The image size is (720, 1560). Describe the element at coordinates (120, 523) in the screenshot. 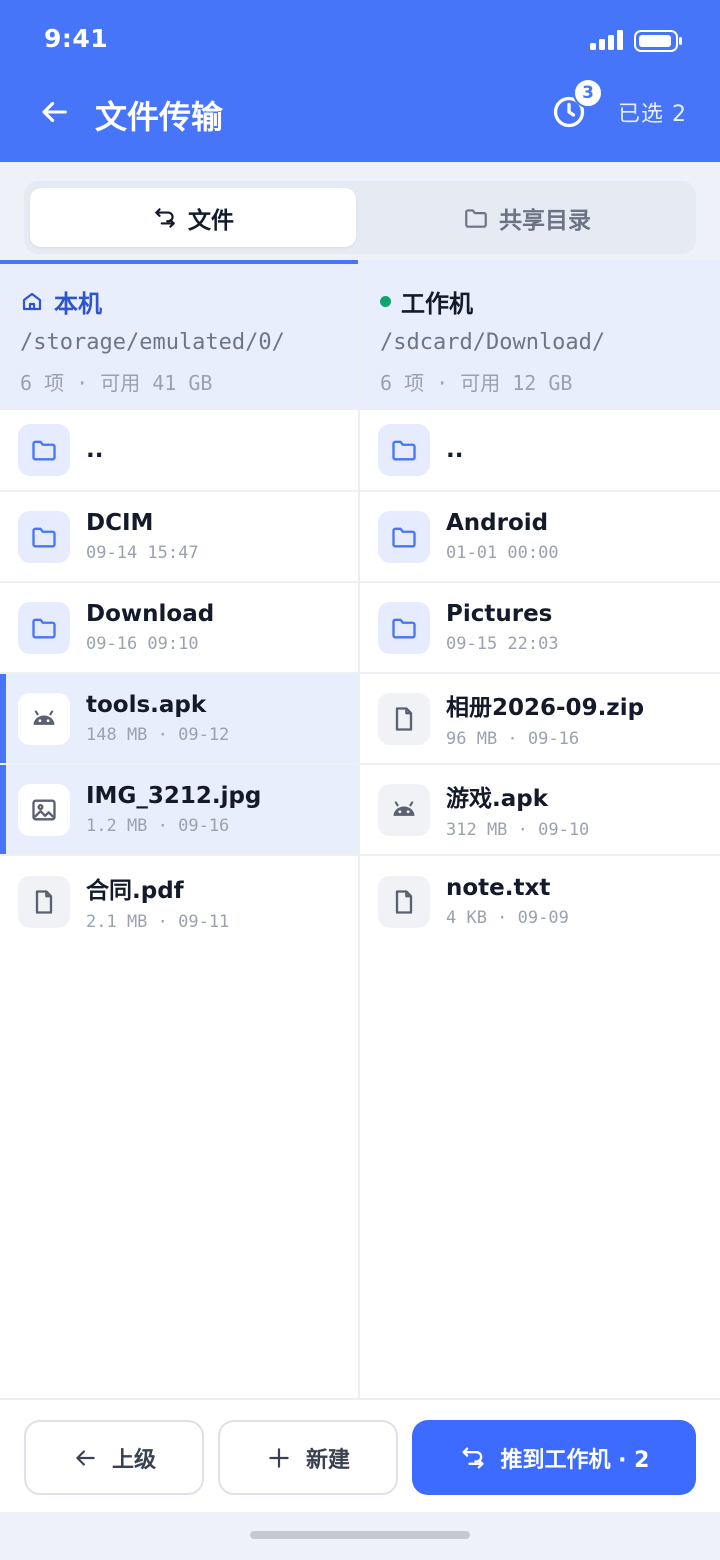

I see `file-name: DCIM` at that location.